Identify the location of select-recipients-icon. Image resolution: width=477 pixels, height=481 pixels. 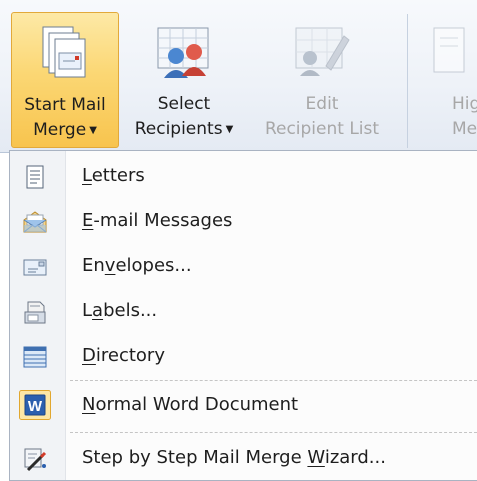
(184, 51).